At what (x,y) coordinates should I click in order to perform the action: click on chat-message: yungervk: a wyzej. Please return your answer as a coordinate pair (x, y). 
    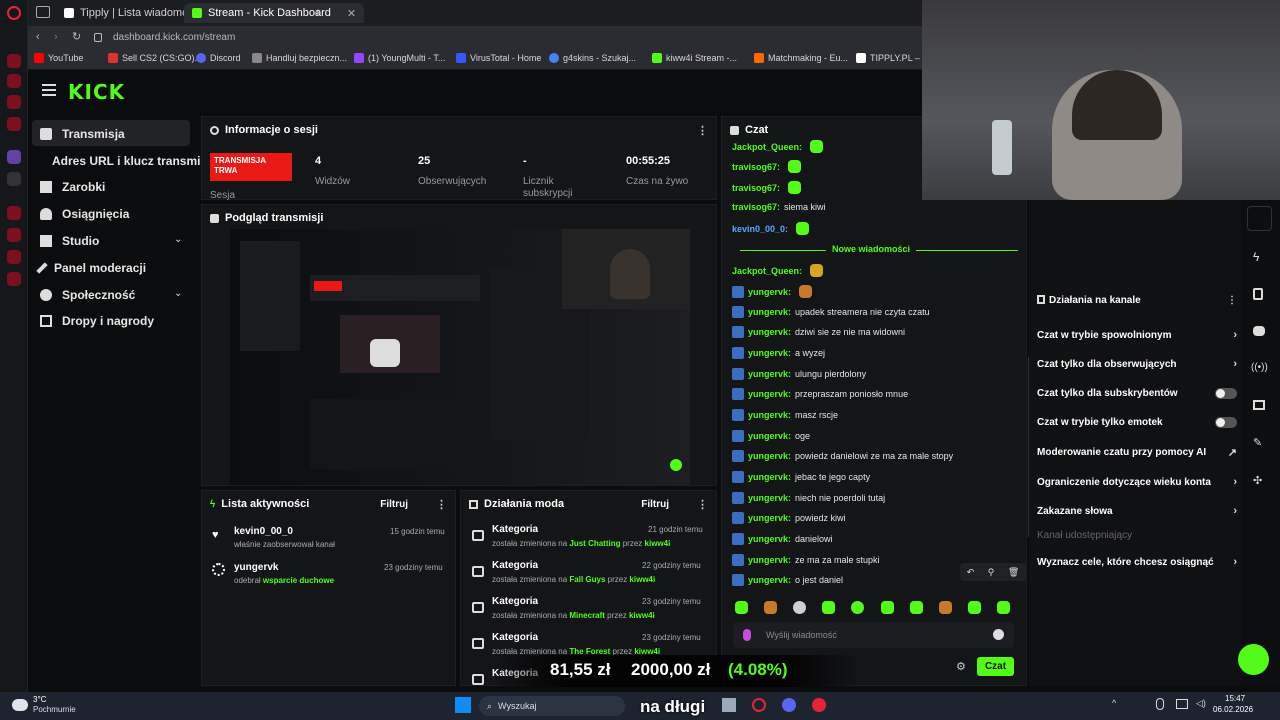
    Looking at the image, I should click on (778, 353).